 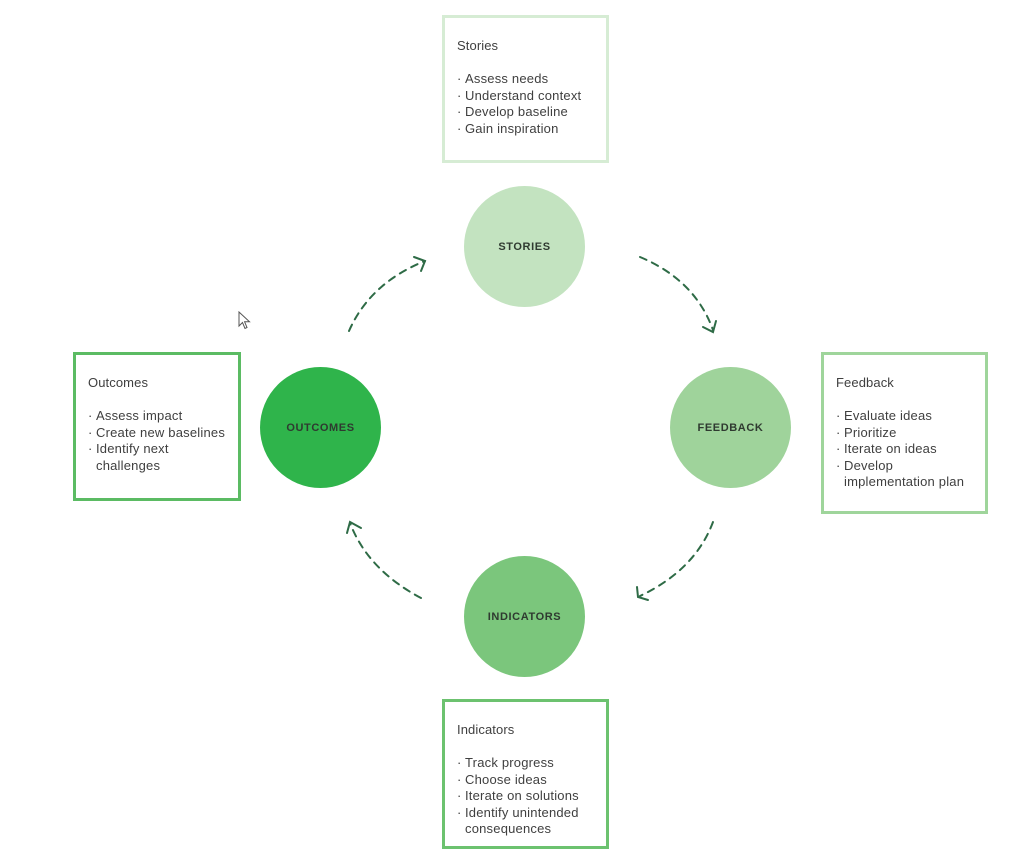 What do you see at coordinates (676, 559) in the screenshot?
I see `arrow-feedback-to-indicators` at bounding box center [676, 559].